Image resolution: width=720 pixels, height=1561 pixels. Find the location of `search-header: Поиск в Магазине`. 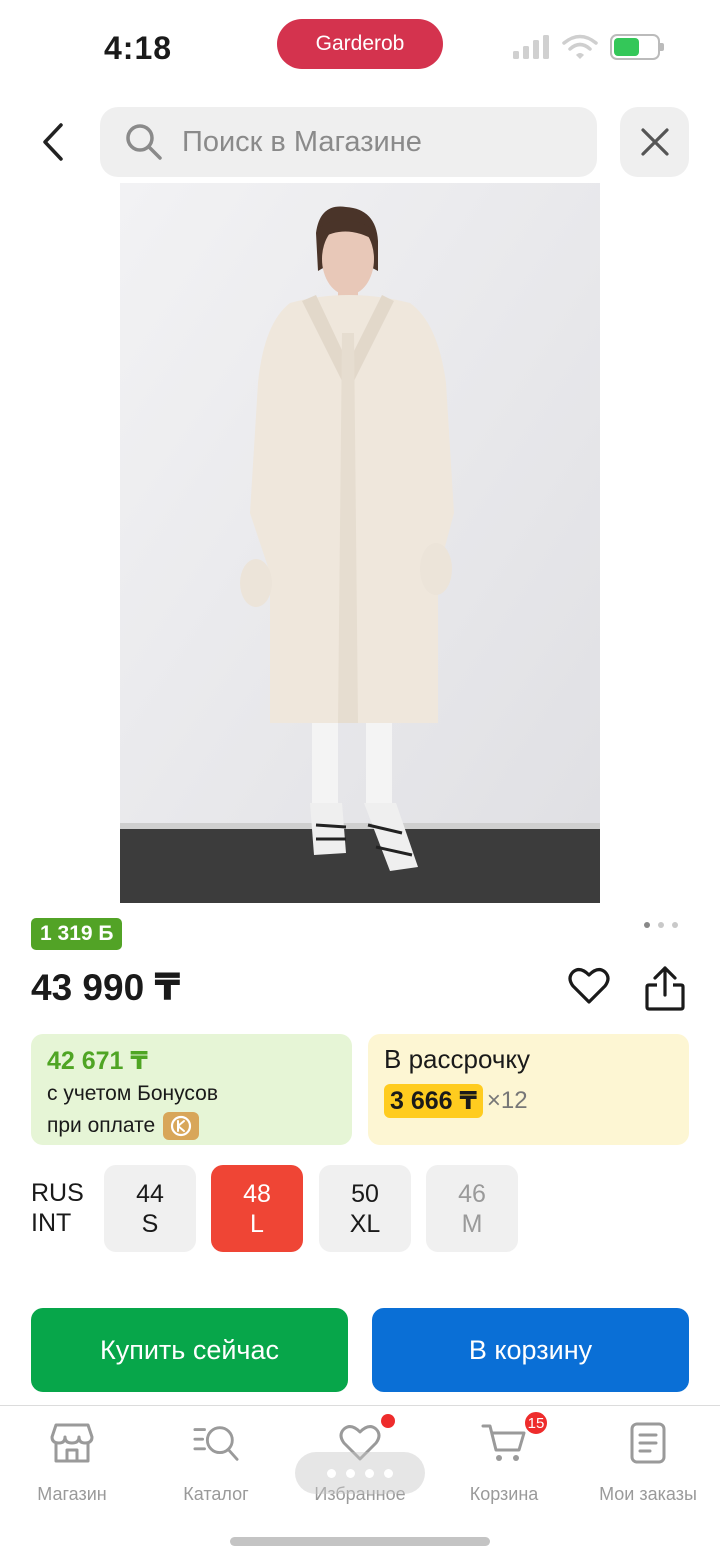

search-header: Поиск в Магазине is located at coordinates (360, 142).